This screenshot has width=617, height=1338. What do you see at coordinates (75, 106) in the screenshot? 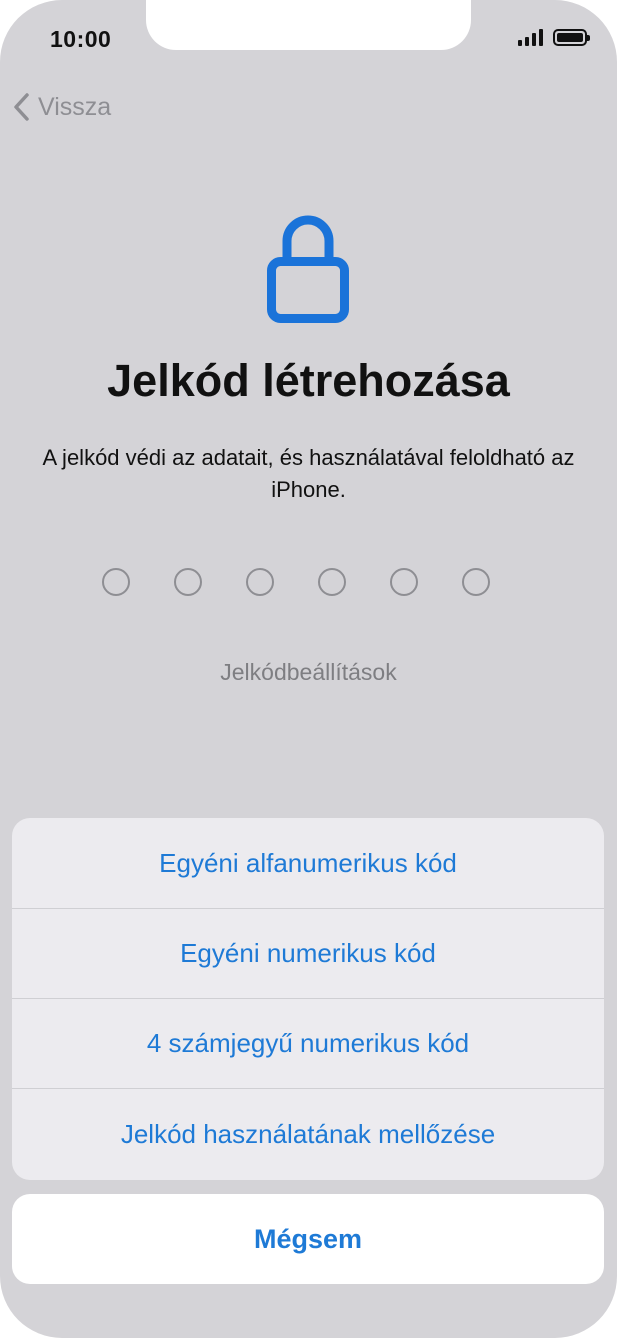
I see `back-label: Vissza` at bounding box center [75, 106].